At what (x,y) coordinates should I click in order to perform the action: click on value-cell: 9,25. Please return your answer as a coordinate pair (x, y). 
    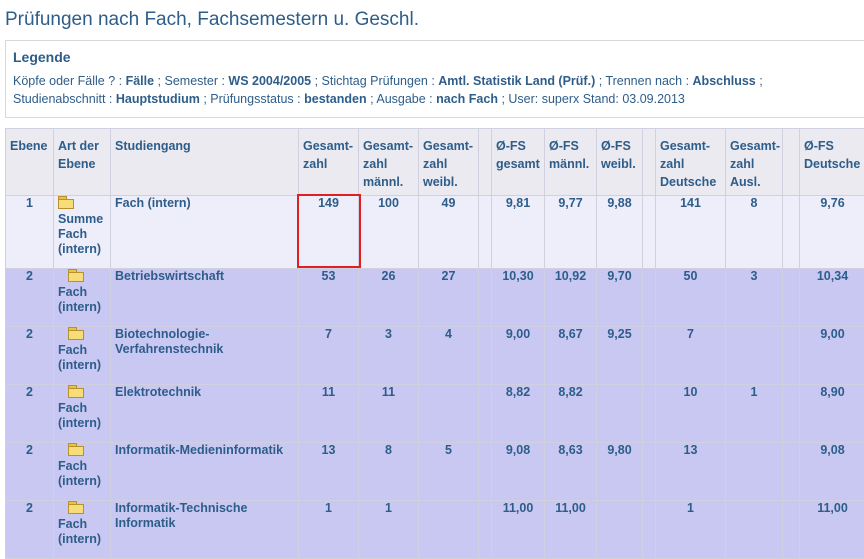
    Looking at the image, I should click on (620, 356).